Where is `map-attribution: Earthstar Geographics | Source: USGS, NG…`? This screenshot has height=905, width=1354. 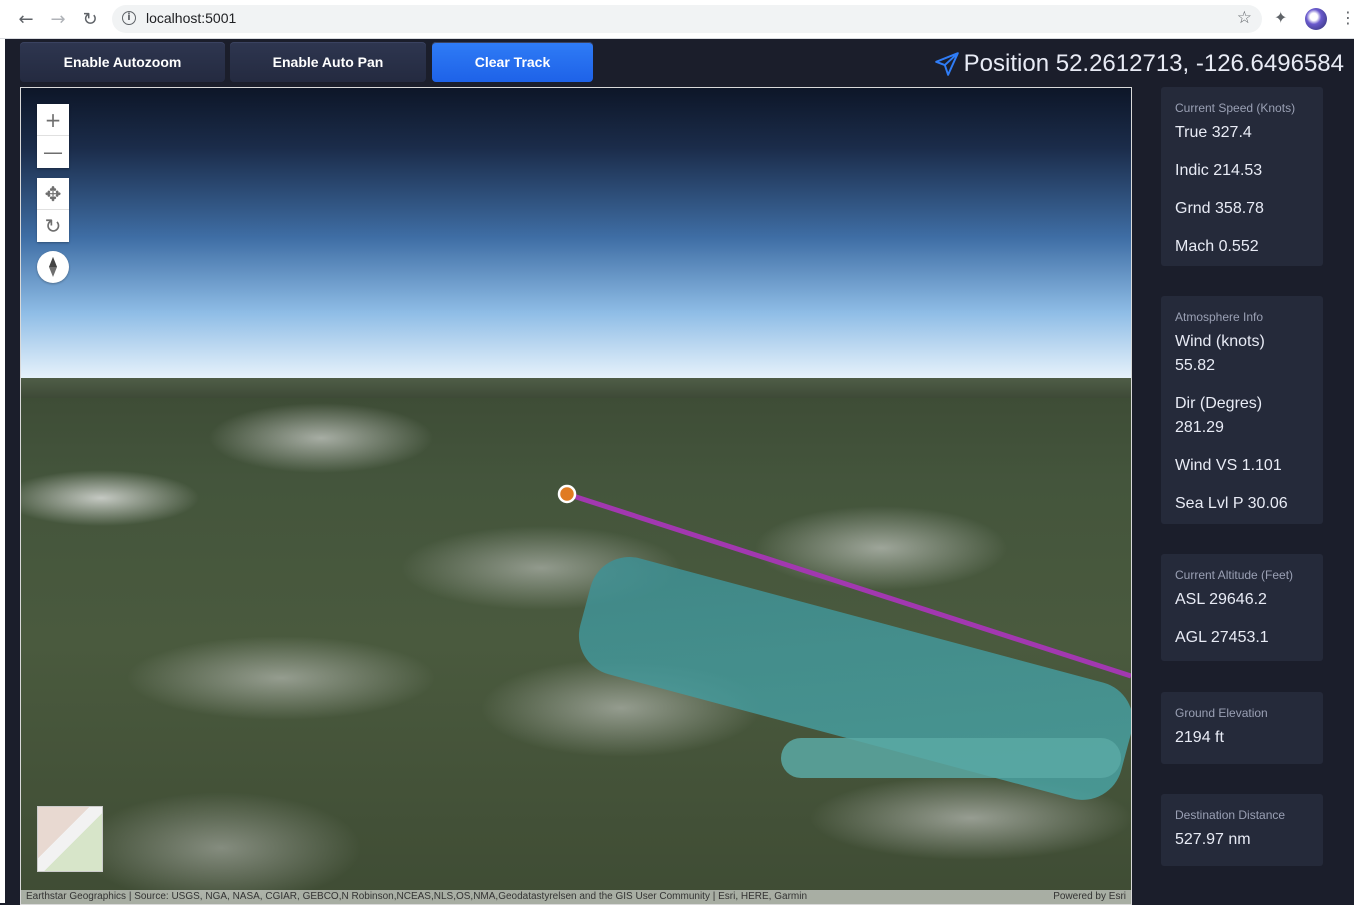 map-attribution: Earthstar Geographics | Source: USGS, NG… is located at coordinates (576, 897).